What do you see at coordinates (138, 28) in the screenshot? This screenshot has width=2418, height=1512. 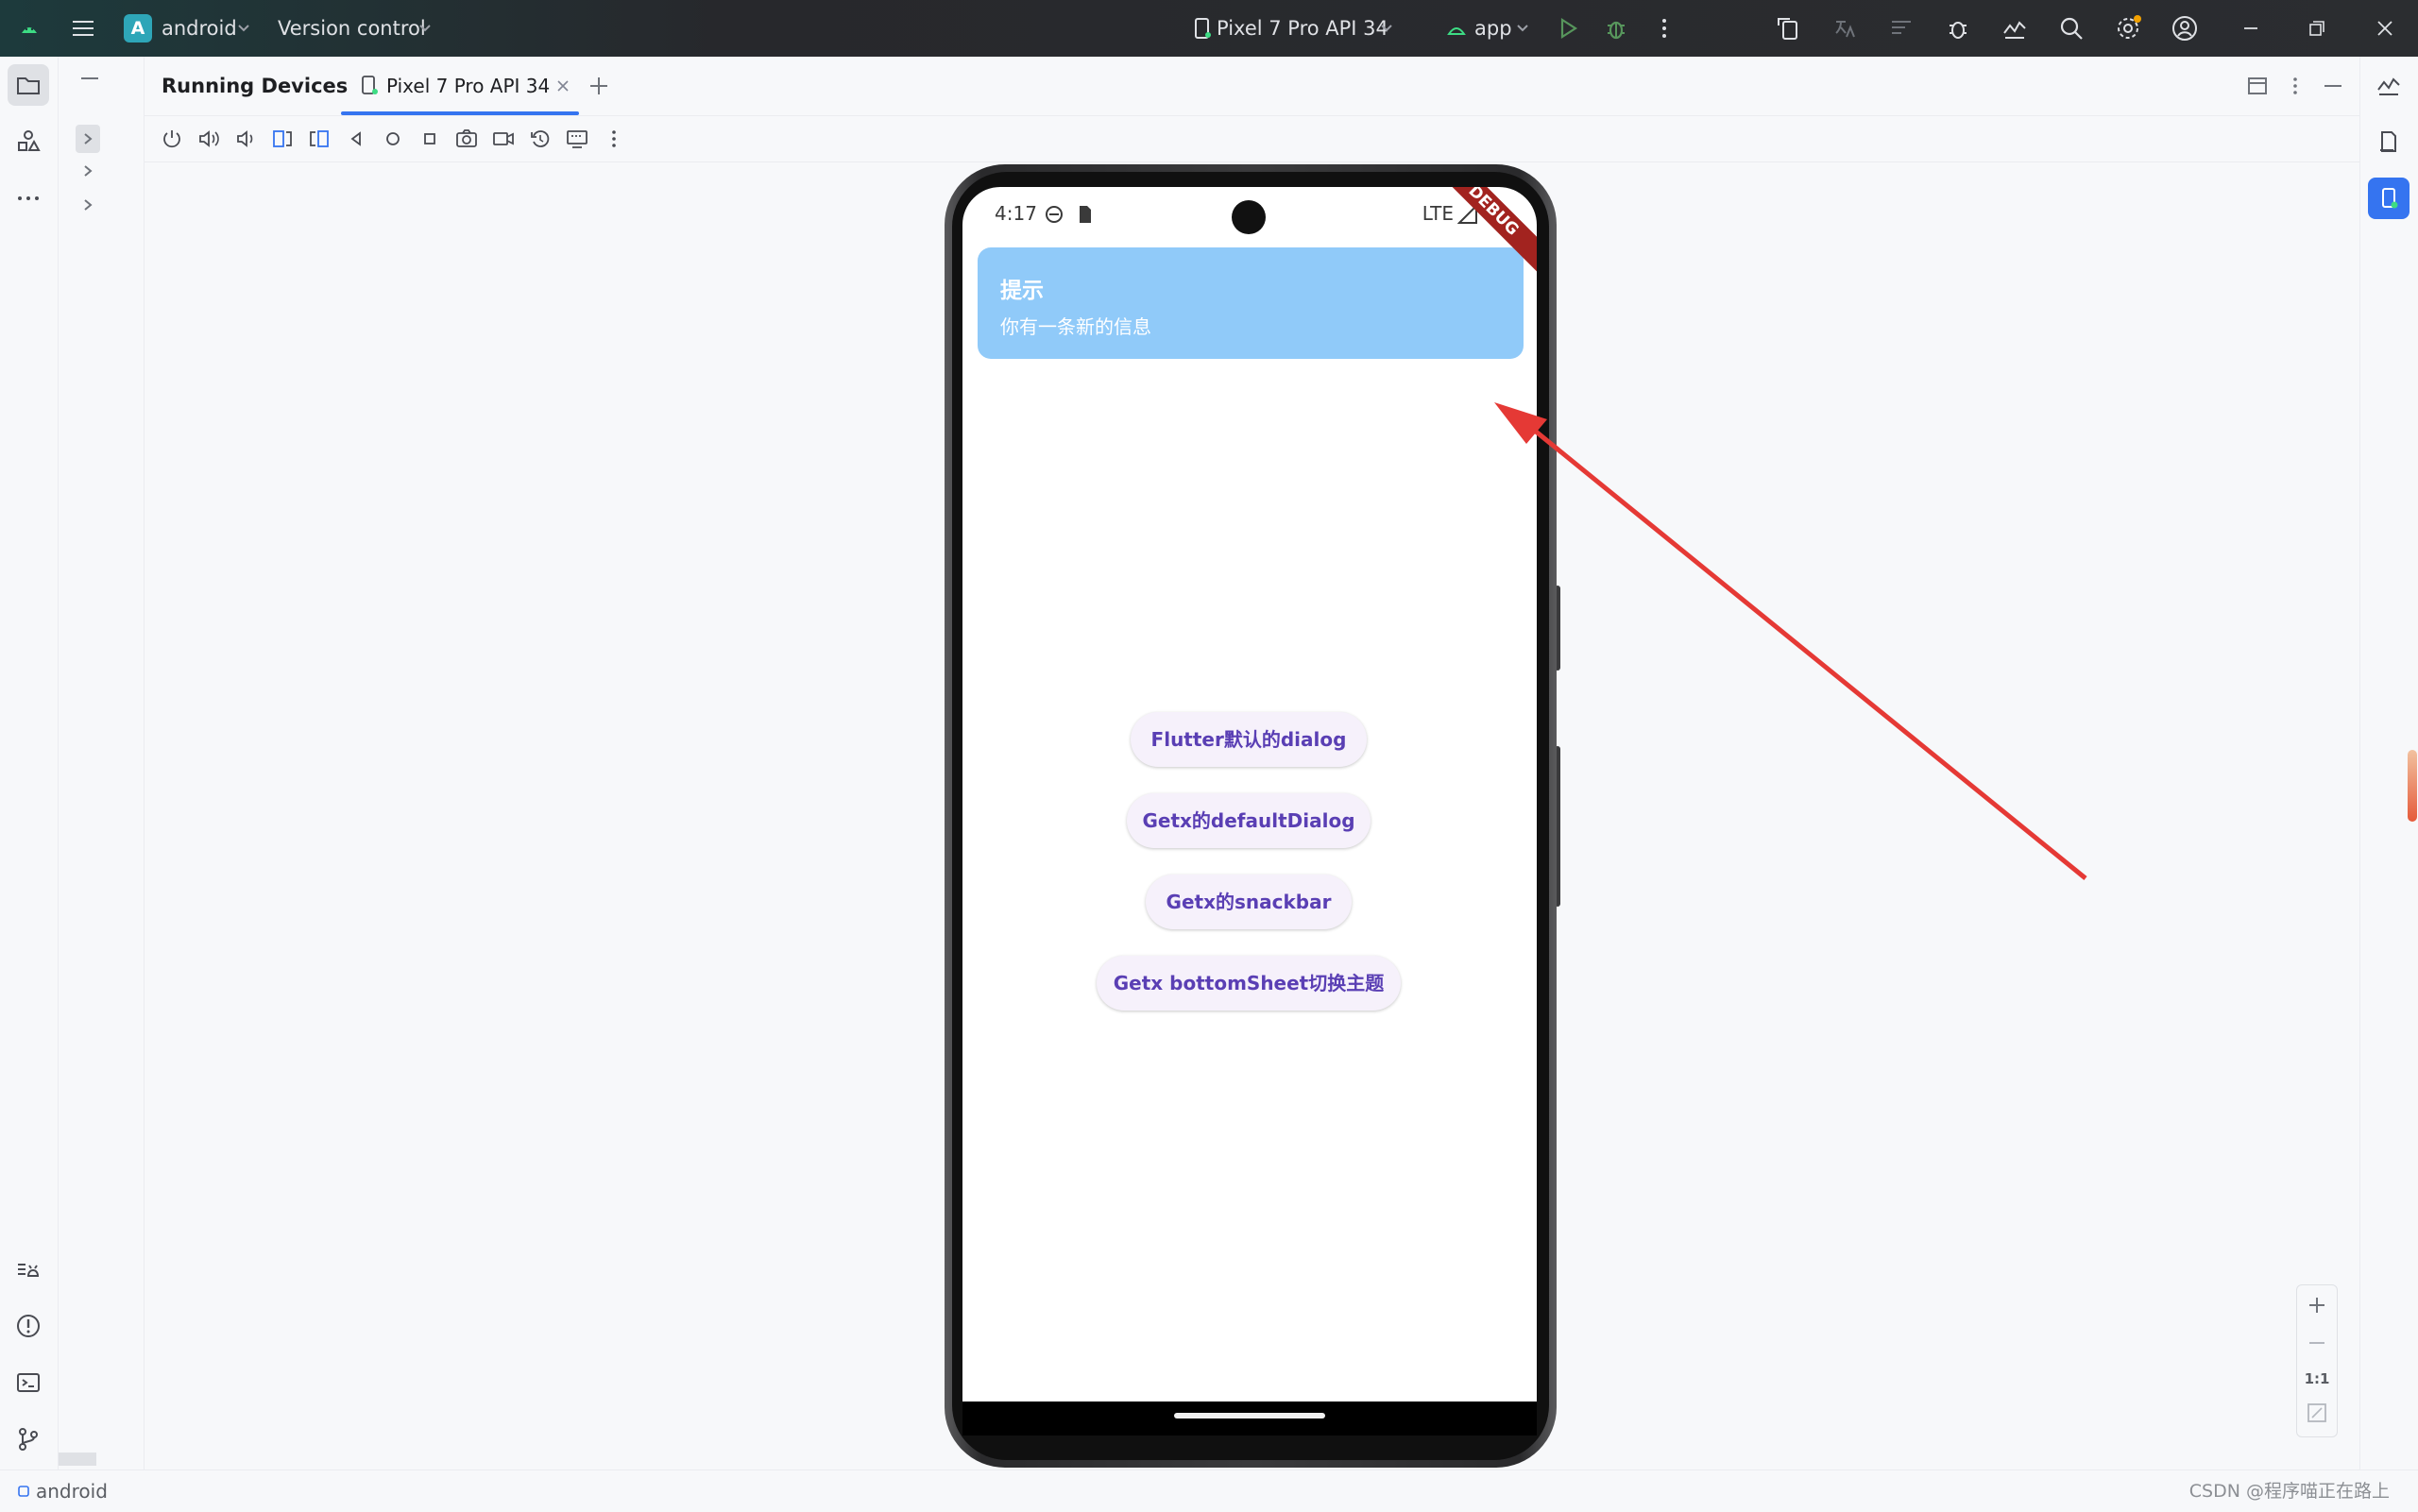 I see `project-badge: A` at bounding box center [138, 28].